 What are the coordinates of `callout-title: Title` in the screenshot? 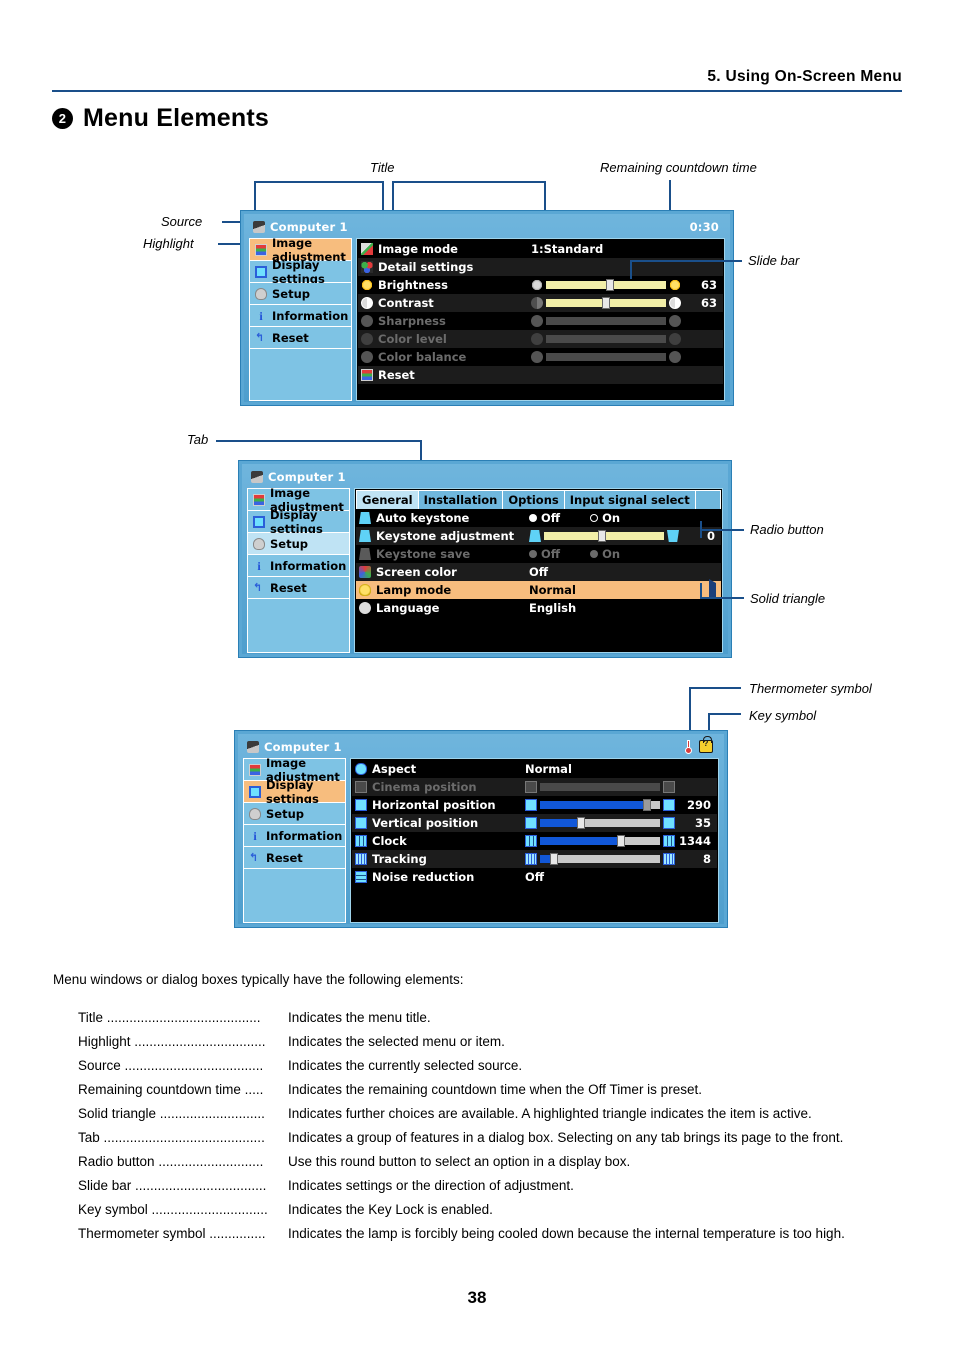 It's located at (382, 167).